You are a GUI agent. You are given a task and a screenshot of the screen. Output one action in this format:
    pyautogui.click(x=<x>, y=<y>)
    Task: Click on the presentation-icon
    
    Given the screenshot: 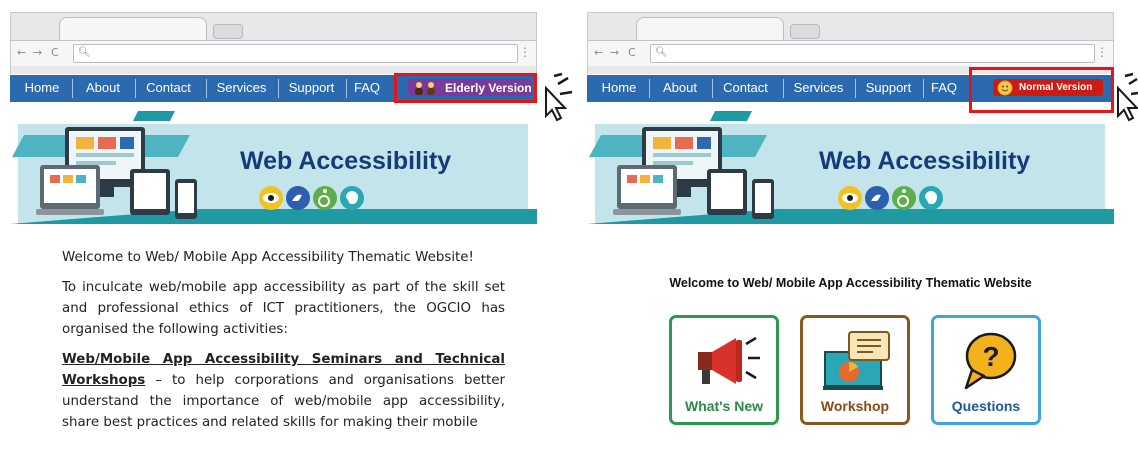 What is the action you would take?
    pyautogui.click(x=856, y=360)
    